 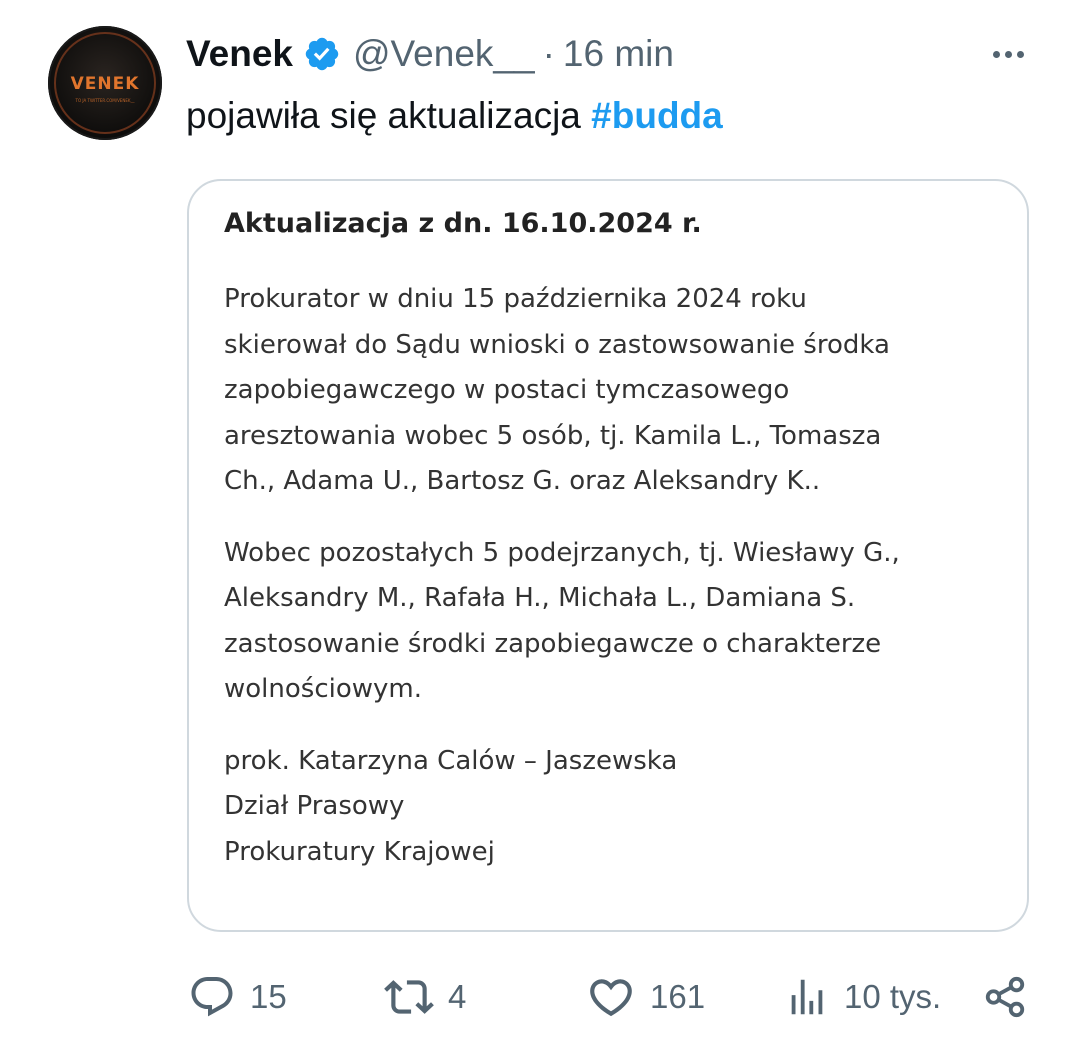 I want to click on reply-count: 15, so click(x=268, y=996).